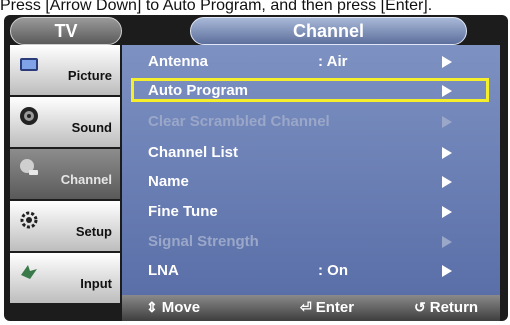 Image resolution: width=510 pixels, height=325 pixels. Describe the element at coordinates (93, 231) in the screenshot. I see `sidebar-item-label: Setup` at that location.